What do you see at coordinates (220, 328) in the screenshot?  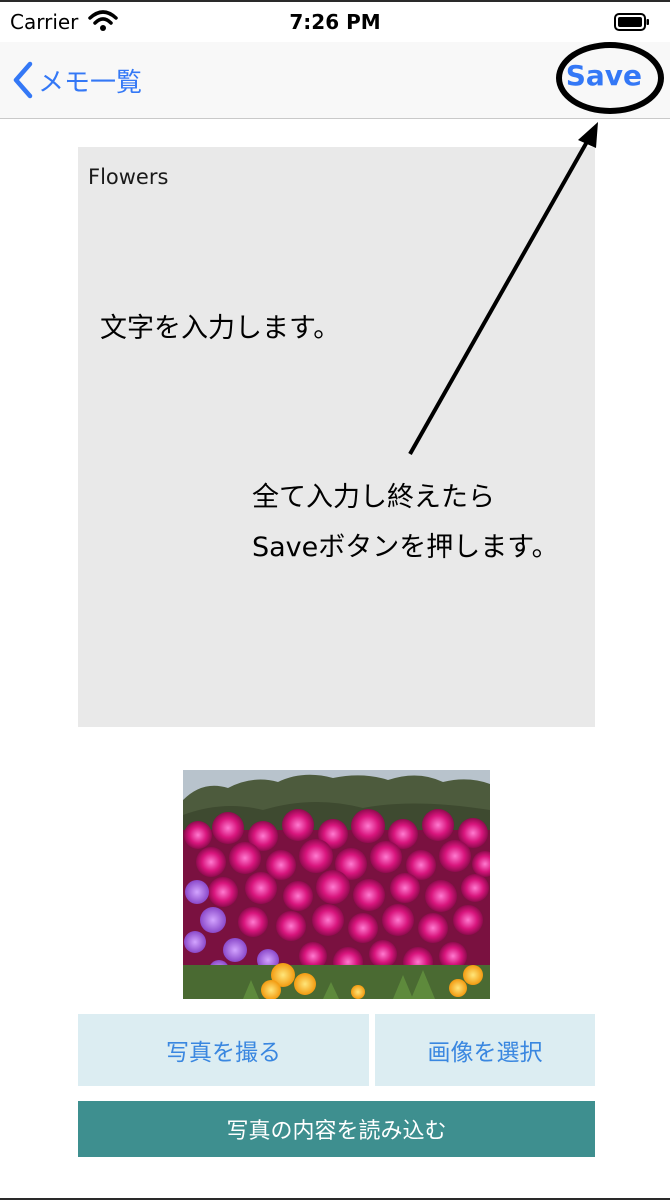 I see `input-hint-annotation: 文字を入力します。` at bounding box center [220, 328].